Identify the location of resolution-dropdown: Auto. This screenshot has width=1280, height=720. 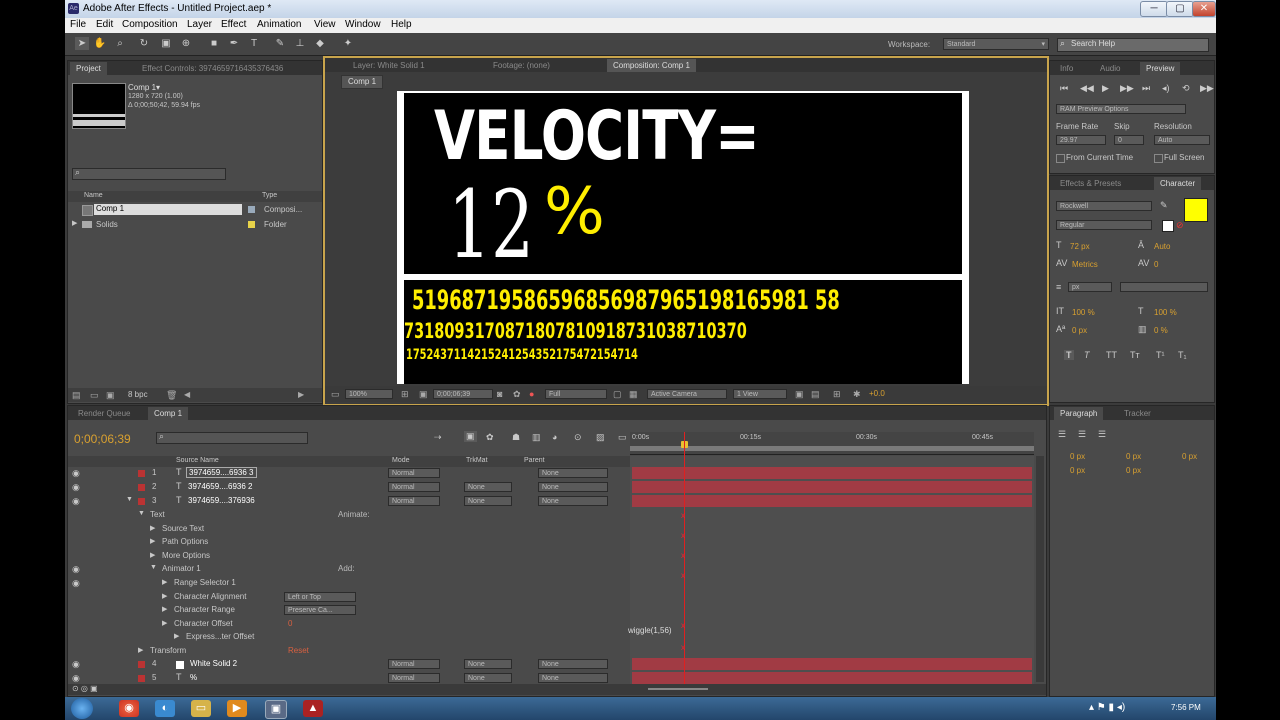
(1182, 140).